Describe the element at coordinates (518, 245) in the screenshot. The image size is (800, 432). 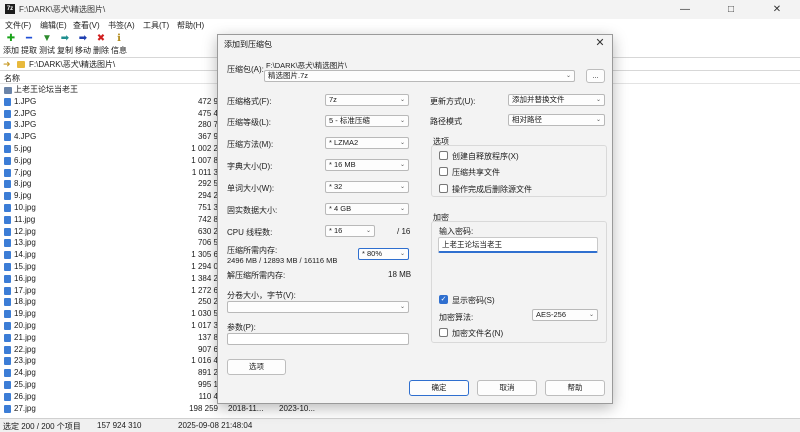
I see `password-input: 上老王论坛当老王` at that location.